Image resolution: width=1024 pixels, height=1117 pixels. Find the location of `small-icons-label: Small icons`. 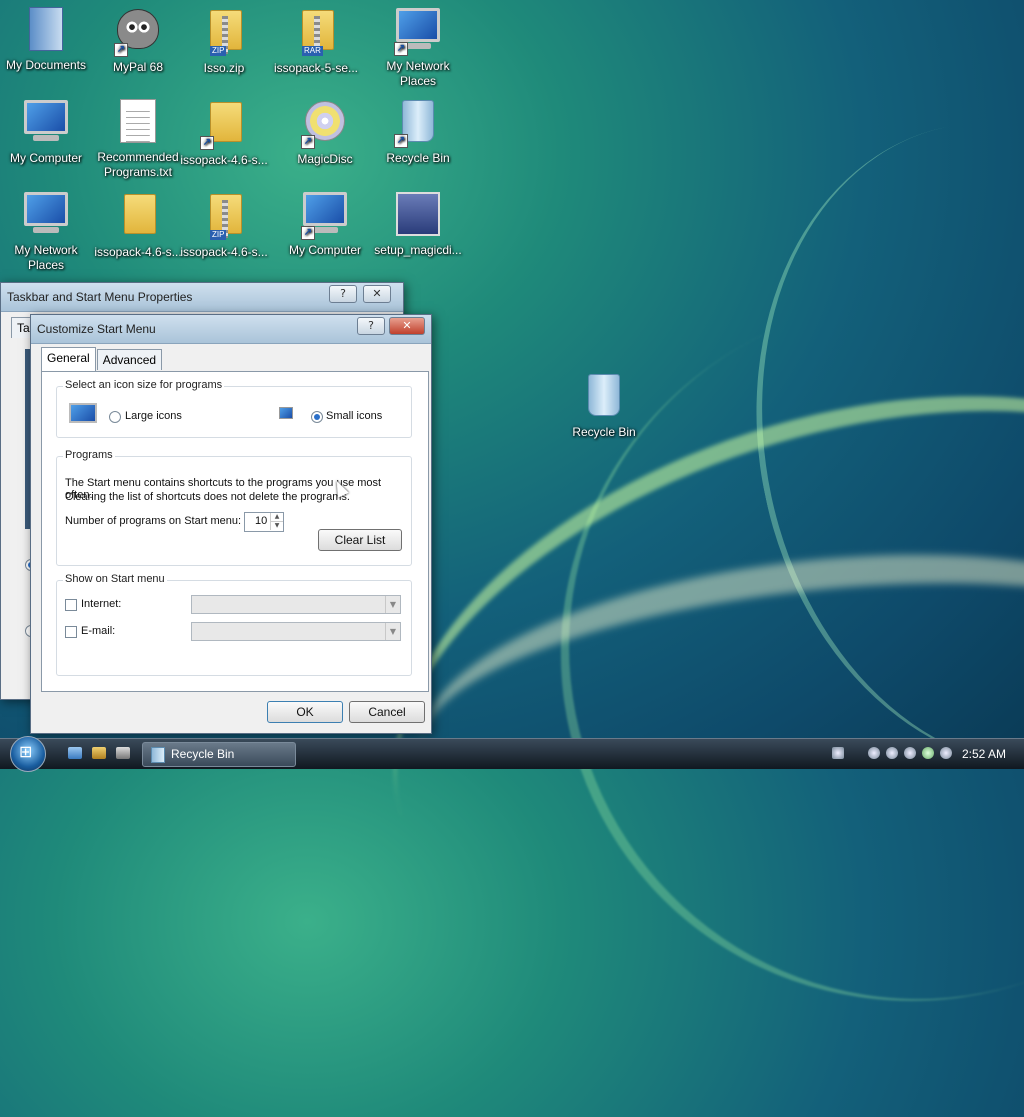

small-icons-label: Small icons is located at coordinates (354, 416).